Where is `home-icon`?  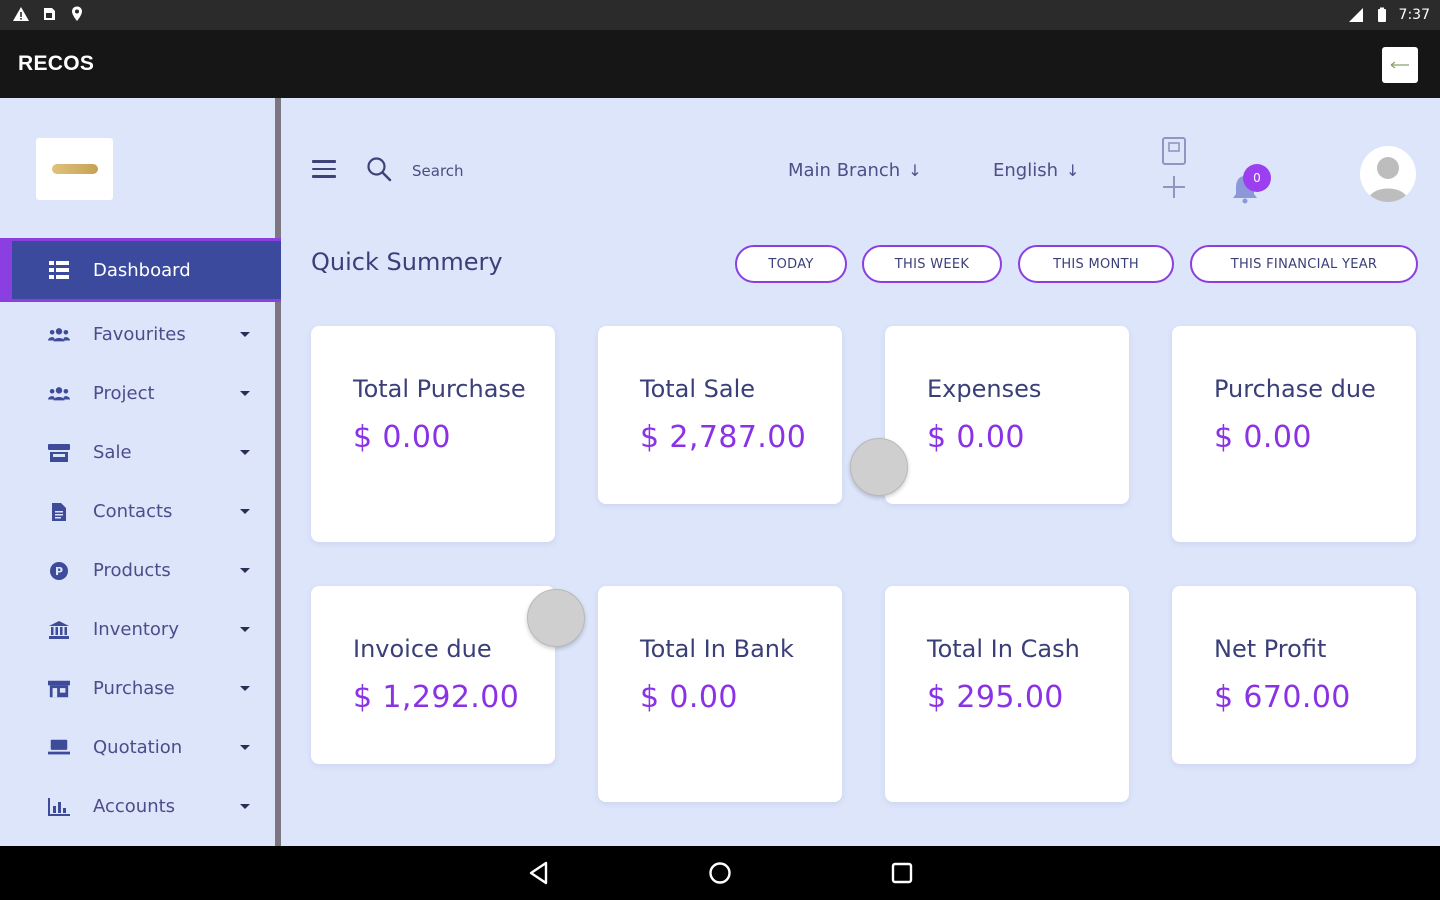 home-icon is located at coordinates (720, 873).